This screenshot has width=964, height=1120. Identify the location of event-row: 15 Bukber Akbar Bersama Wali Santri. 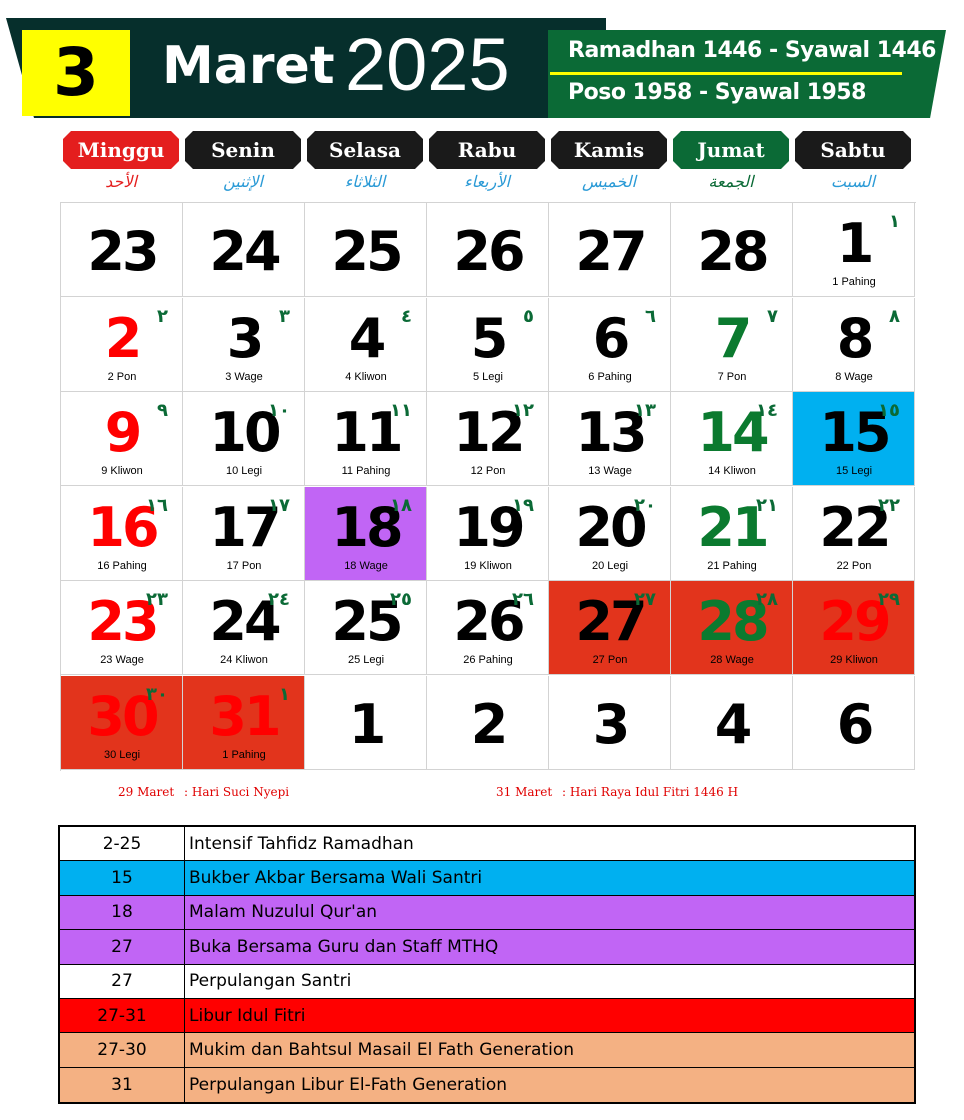
(487, 878).